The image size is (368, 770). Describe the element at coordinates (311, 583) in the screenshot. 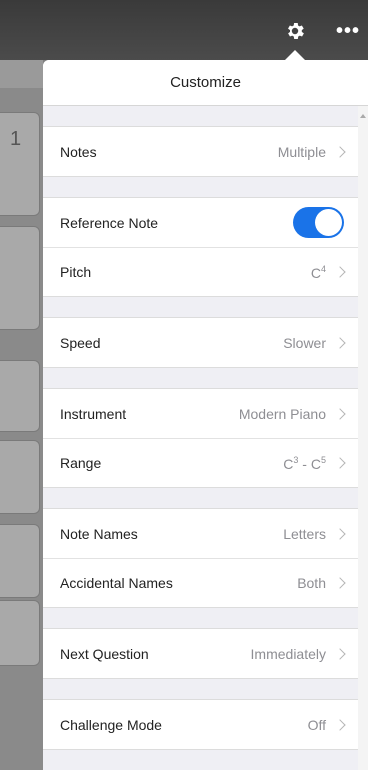

I see `setting-value: Both` at that location.